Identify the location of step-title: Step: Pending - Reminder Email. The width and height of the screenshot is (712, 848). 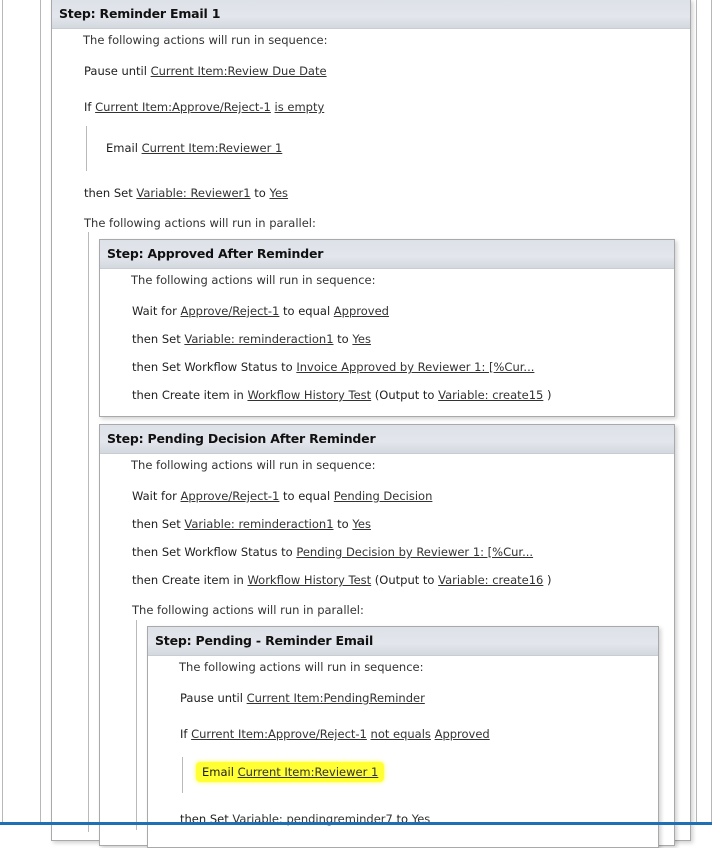
(403, 641).